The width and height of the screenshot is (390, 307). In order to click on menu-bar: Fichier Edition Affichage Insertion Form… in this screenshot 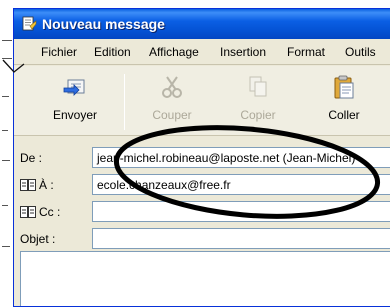, I will do `click(202, 52)`.